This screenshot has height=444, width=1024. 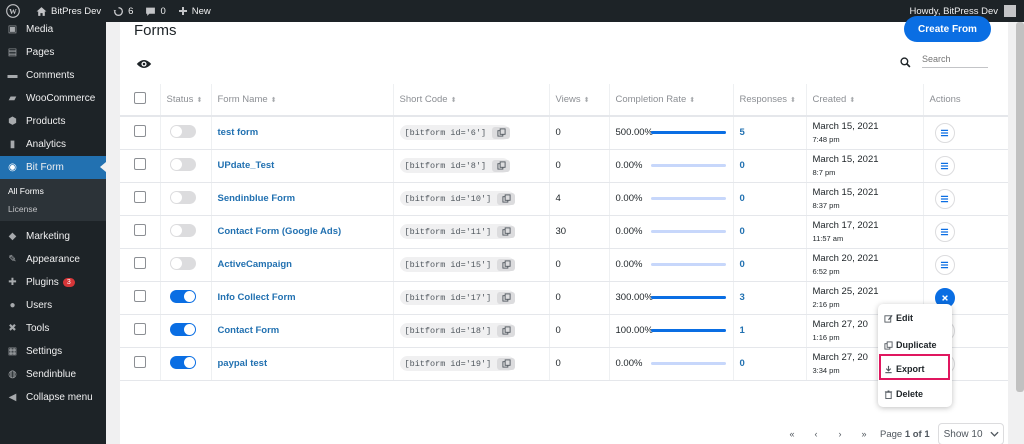 What do you see at coordinates (471, 100) in the screenshot?
I see `short-code-header: Short Code ⬍` at bounding box center [471, 100].